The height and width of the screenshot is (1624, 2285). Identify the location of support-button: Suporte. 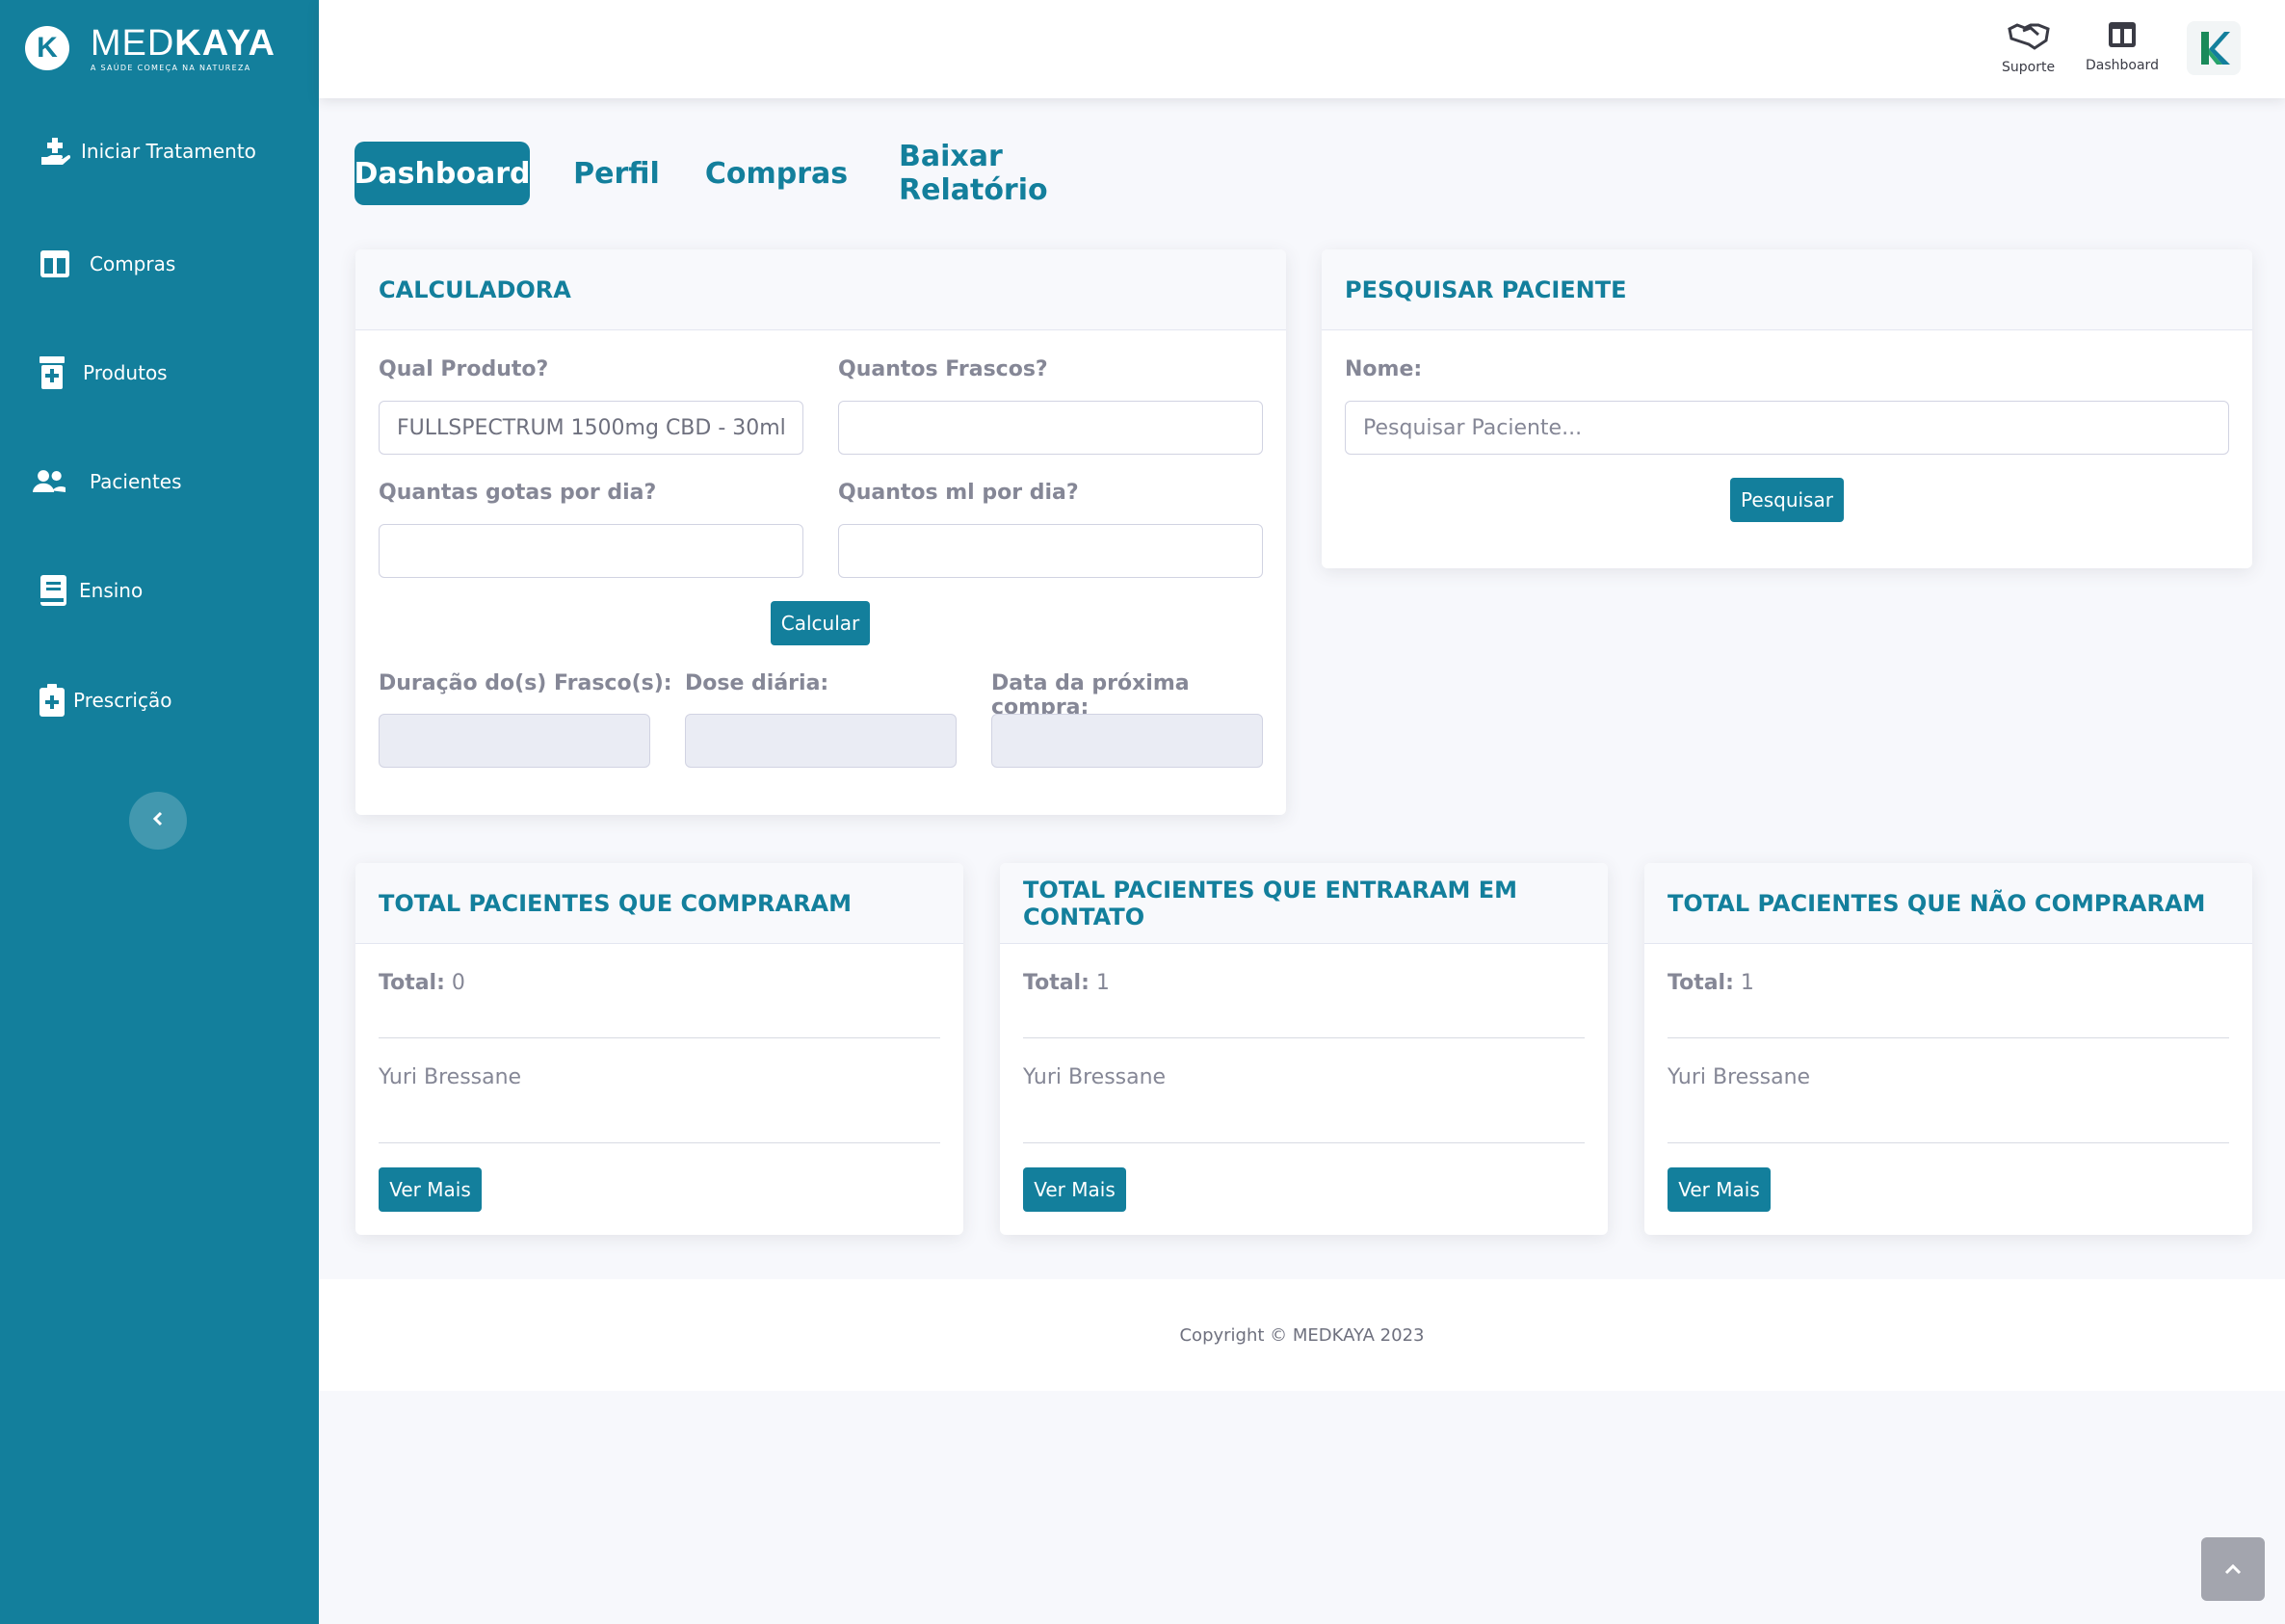
(2028, 48).